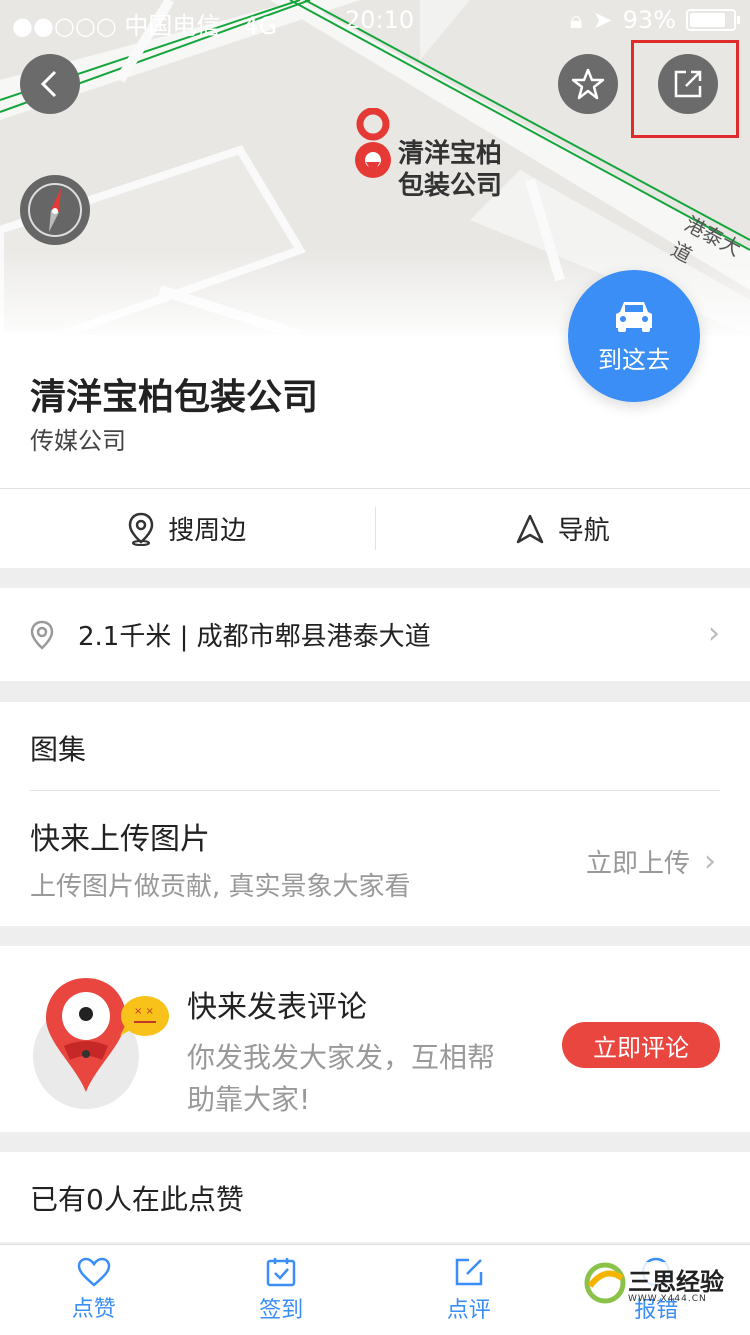 The image size is (750, 1335). Describe the element at coordinates (634, 316) in the screenshot. I see `car-icon` at that location.